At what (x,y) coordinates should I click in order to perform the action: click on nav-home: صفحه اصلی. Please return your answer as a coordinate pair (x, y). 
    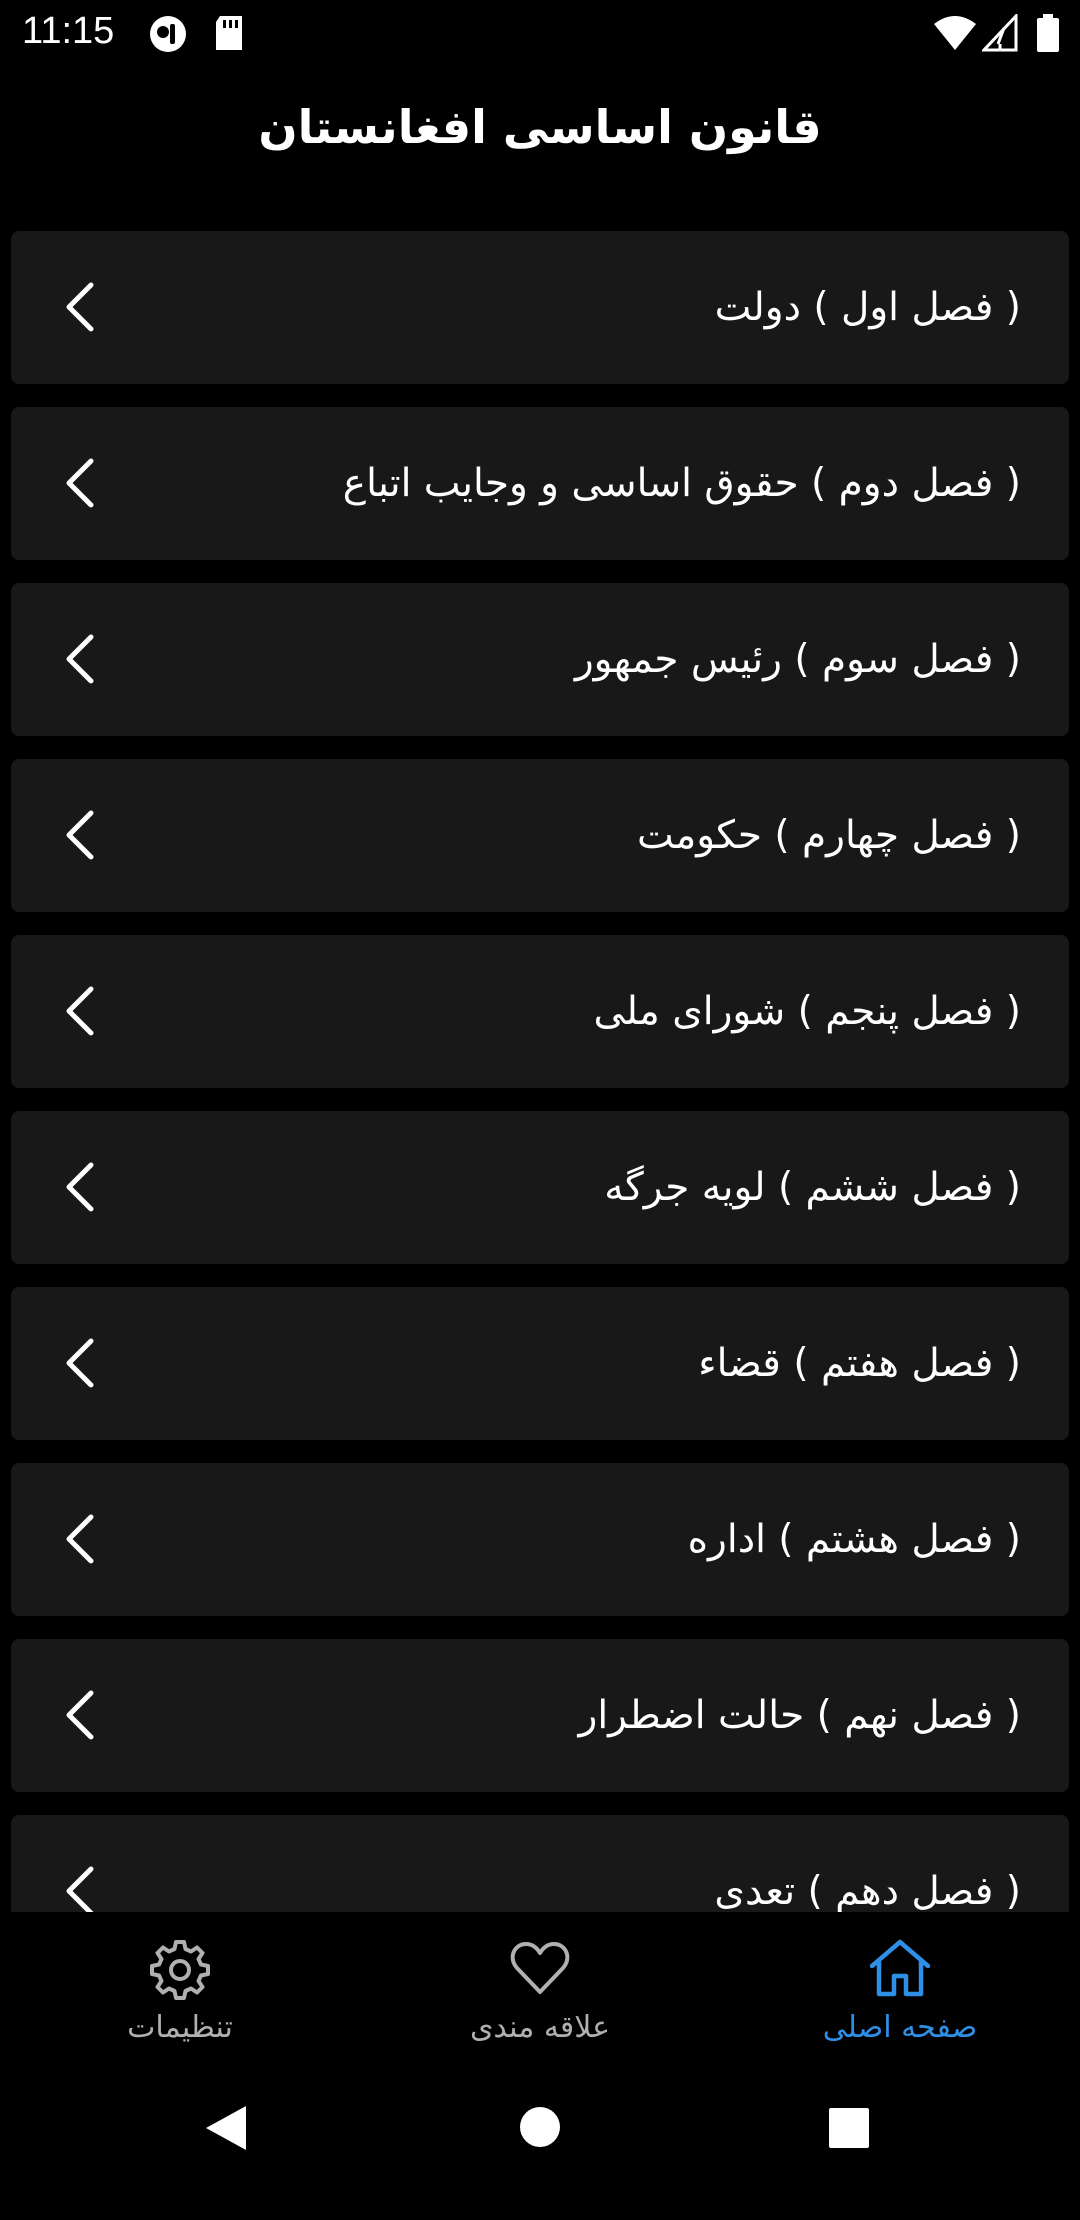
    Looking at the image, I should click on (900, 1987).